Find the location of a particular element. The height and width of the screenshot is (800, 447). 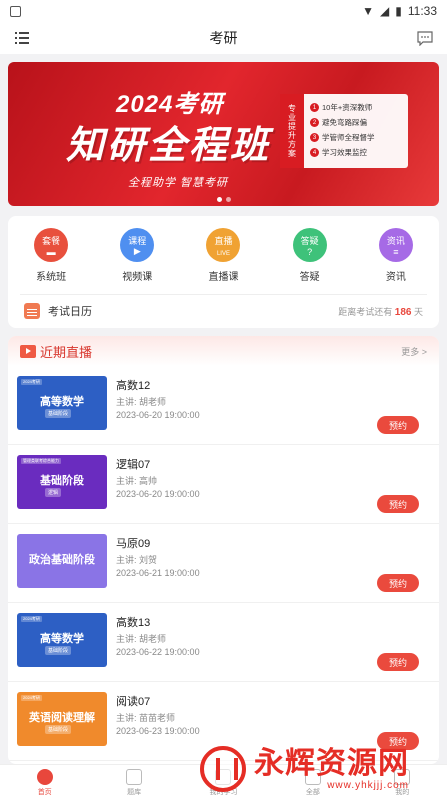

home-icon is located at coordinates (44, 776).